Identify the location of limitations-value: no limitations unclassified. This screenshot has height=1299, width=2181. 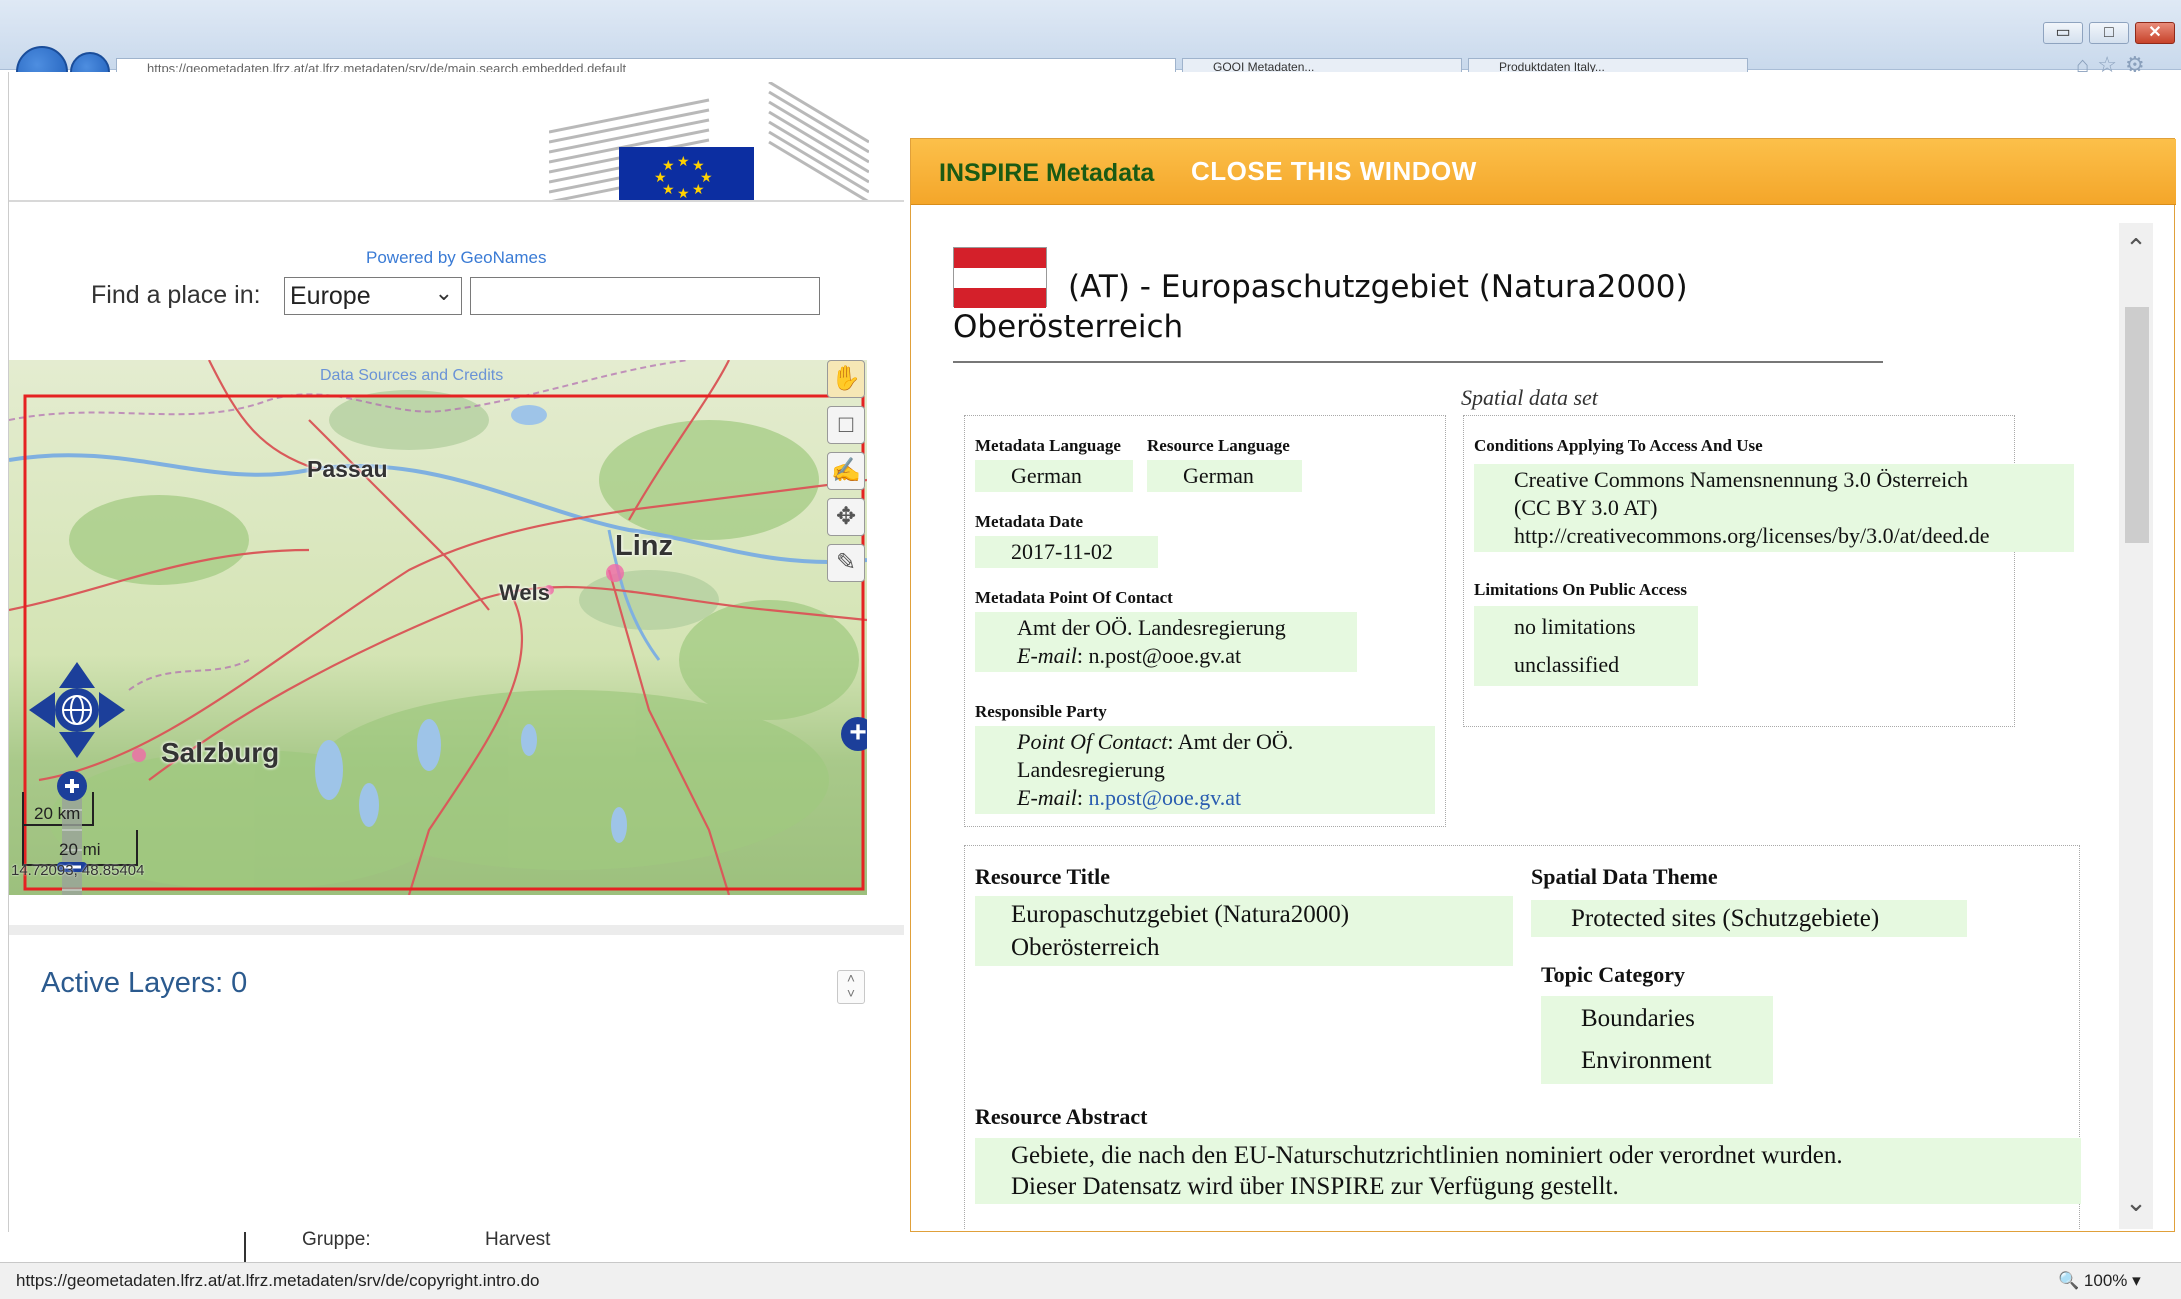
(1586, 646).